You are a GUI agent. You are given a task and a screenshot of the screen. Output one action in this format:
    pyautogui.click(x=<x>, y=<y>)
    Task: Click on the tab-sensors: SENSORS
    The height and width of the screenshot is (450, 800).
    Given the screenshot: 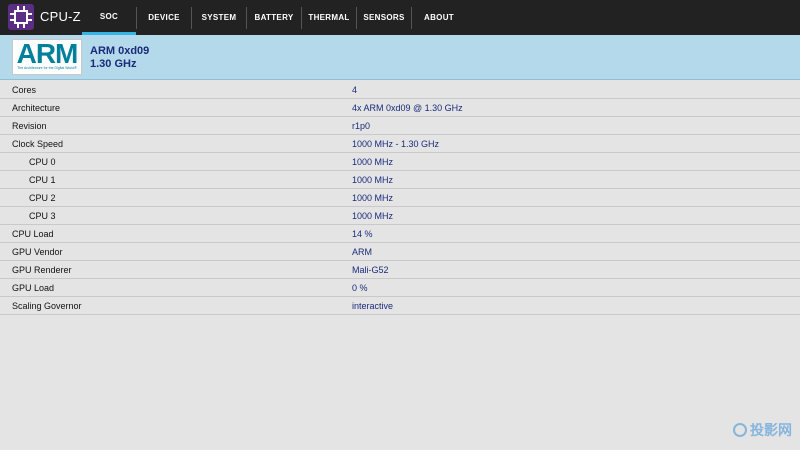 What is the action you would take?
    pyautogui.click(x=384, y=17)
    